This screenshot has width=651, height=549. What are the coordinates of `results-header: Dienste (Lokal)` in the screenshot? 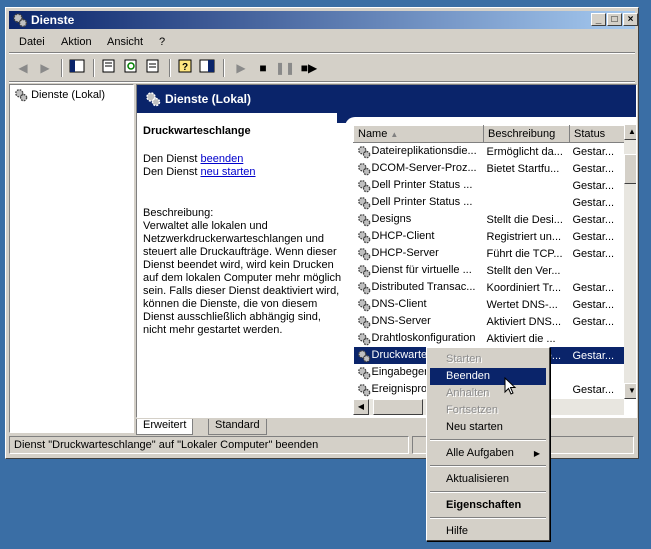 It's located at (386, 99).